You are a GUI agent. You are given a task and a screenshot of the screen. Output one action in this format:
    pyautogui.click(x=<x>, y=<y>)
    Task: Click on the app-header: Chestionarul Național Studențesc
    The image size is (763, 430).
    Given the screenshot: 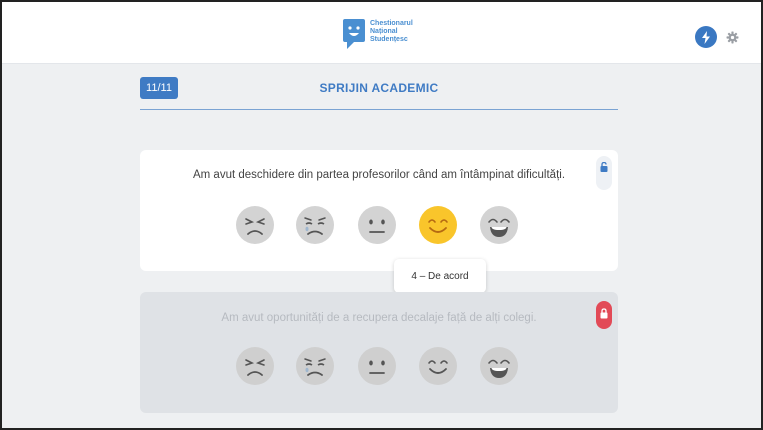 What is the action you would take?
    pyautogui.click(x=381, y=33)
    